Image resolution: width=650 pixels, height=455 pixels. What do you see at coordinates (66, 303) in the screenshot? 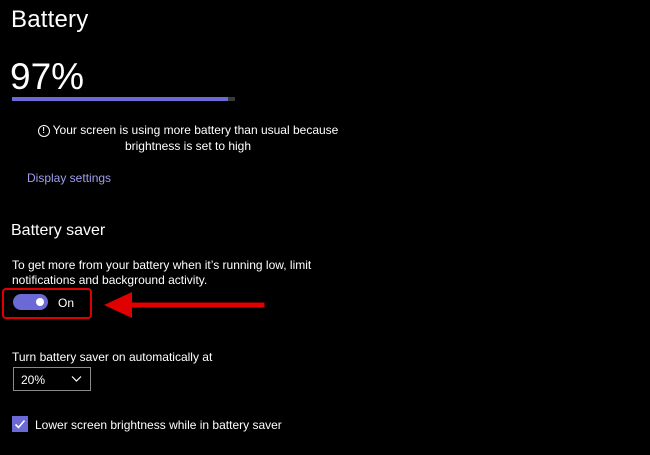
I see `battery-saver-toggle-state: On` at bounding box center [66, 303].